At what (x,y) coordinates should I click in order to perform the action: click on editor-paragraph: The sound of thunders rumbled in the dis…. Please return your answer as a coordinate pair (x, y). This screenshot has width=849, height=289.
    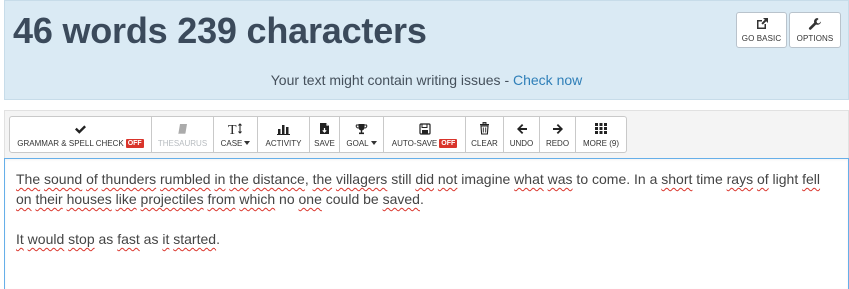
    Looking at the image, I should click on (426, 189).